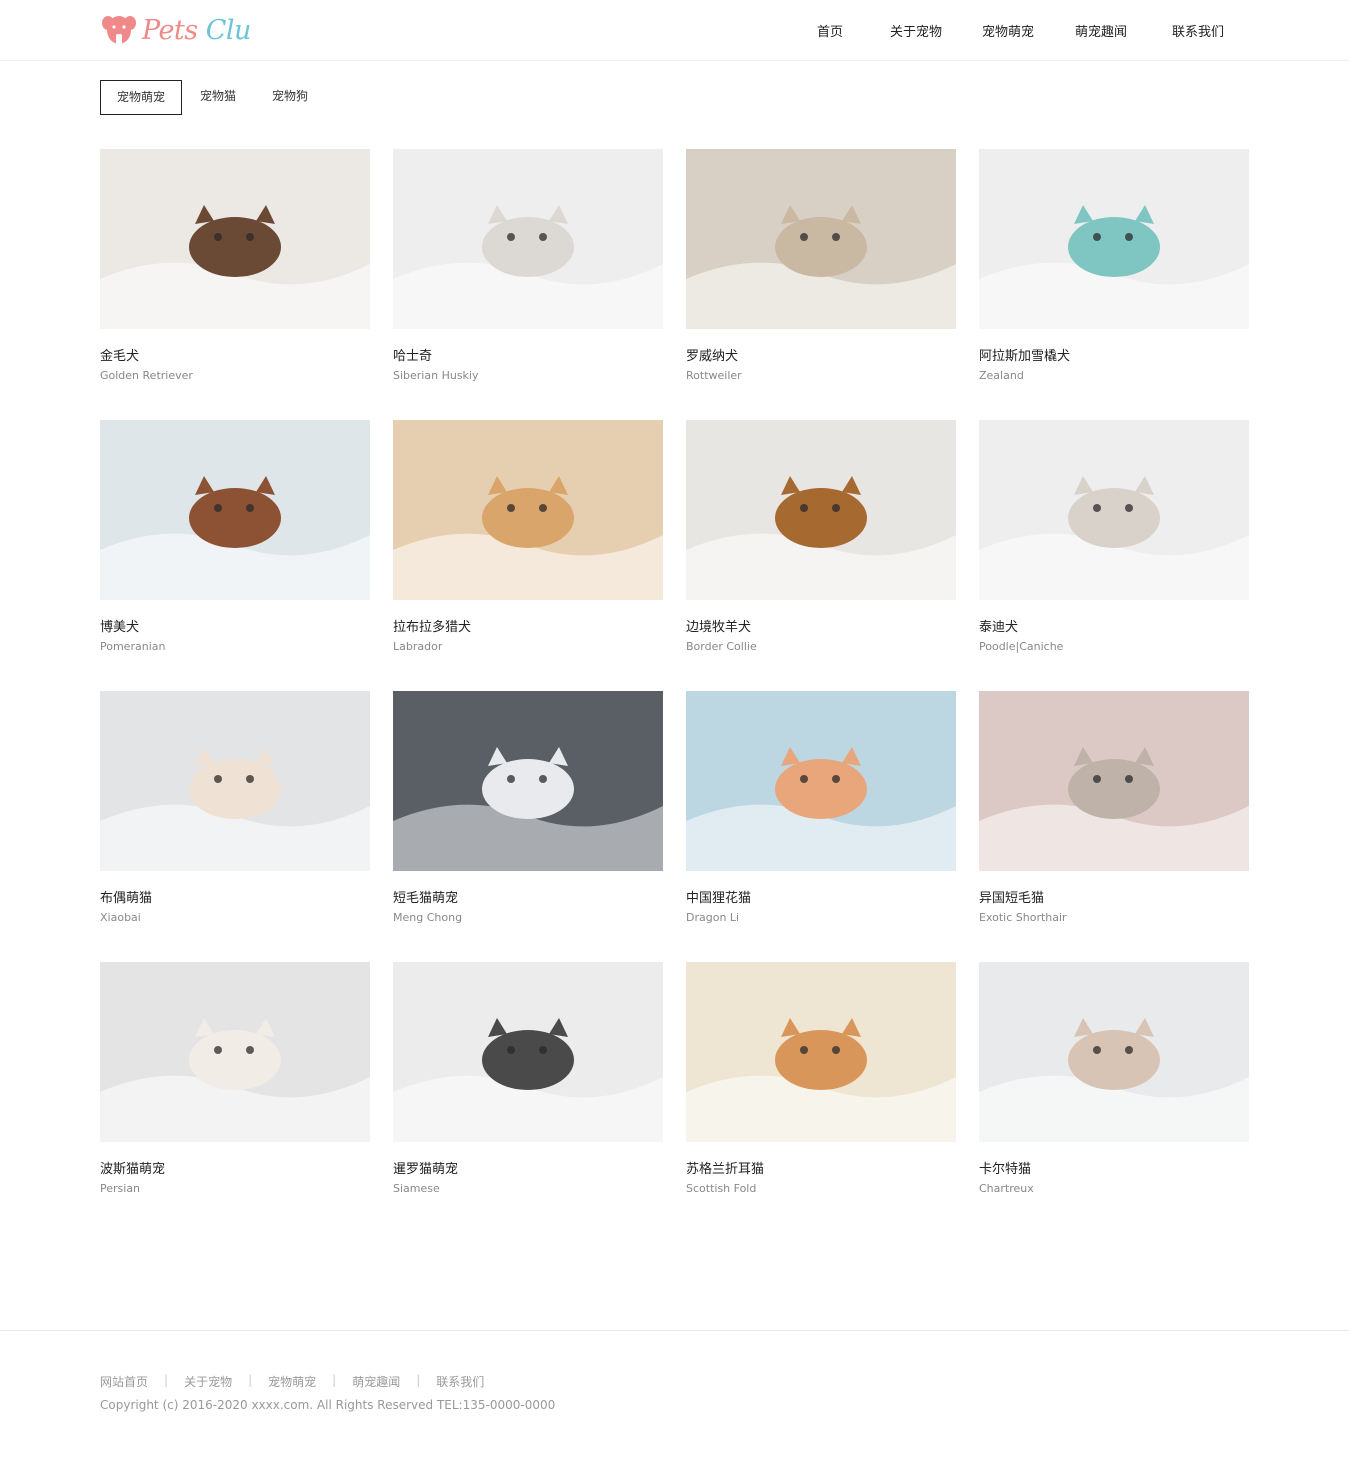  Describe the element at coordinates (1021, 646) in the screenshot. I see `pet-english-name: Poodle|Caniche` at that location.